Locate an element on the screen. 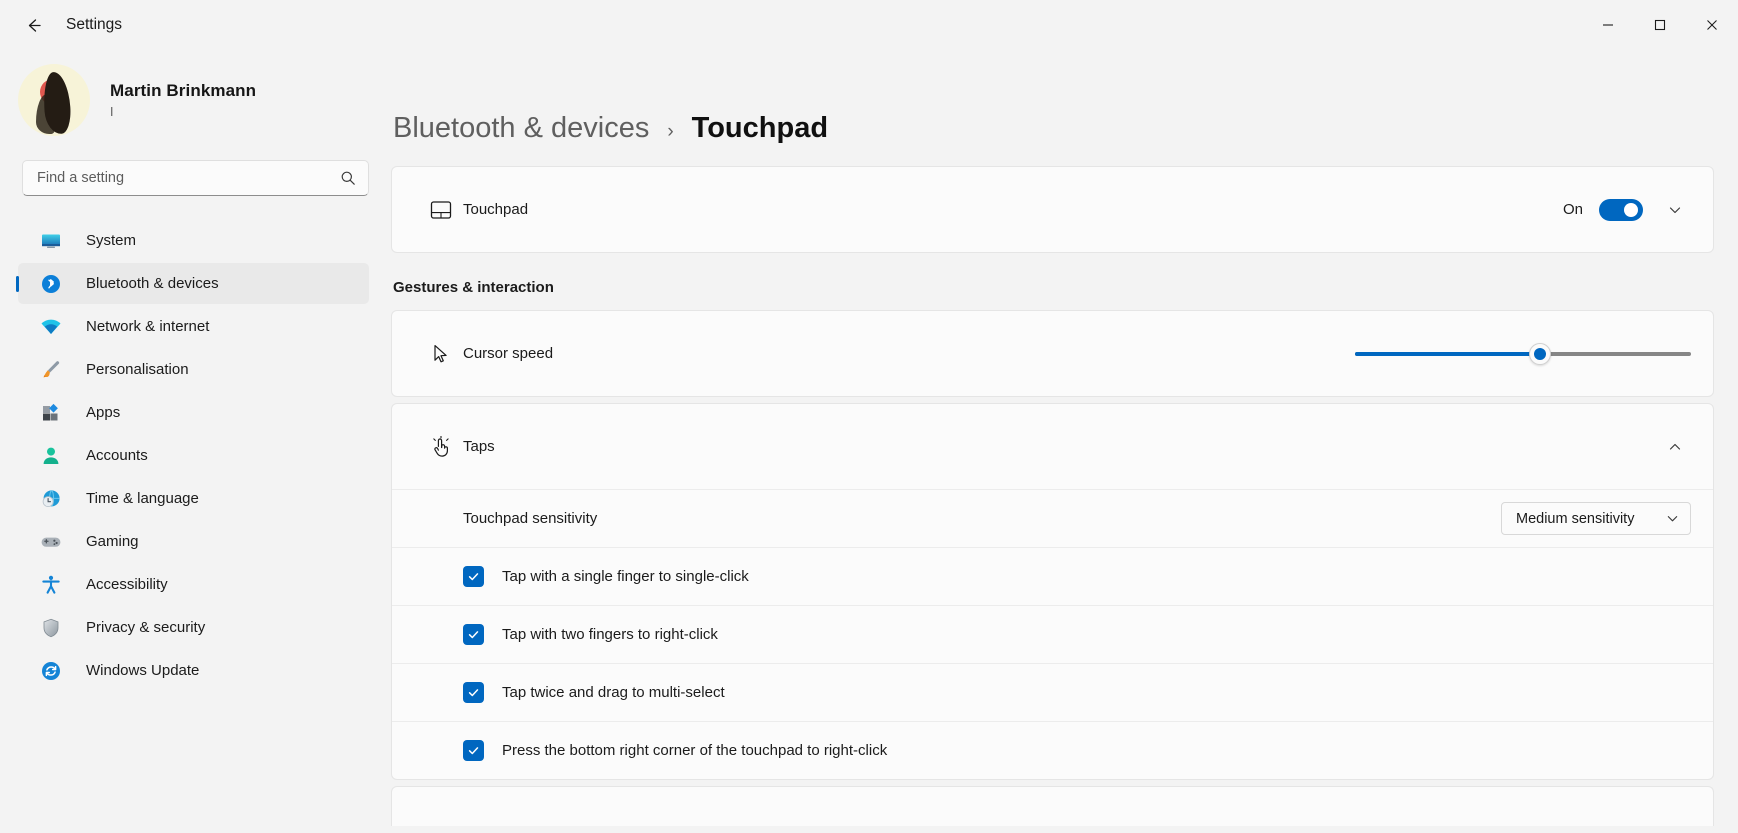 The width and height of the screenshot is (1738, 833). window-controls is located at coordinates (1660, 25).